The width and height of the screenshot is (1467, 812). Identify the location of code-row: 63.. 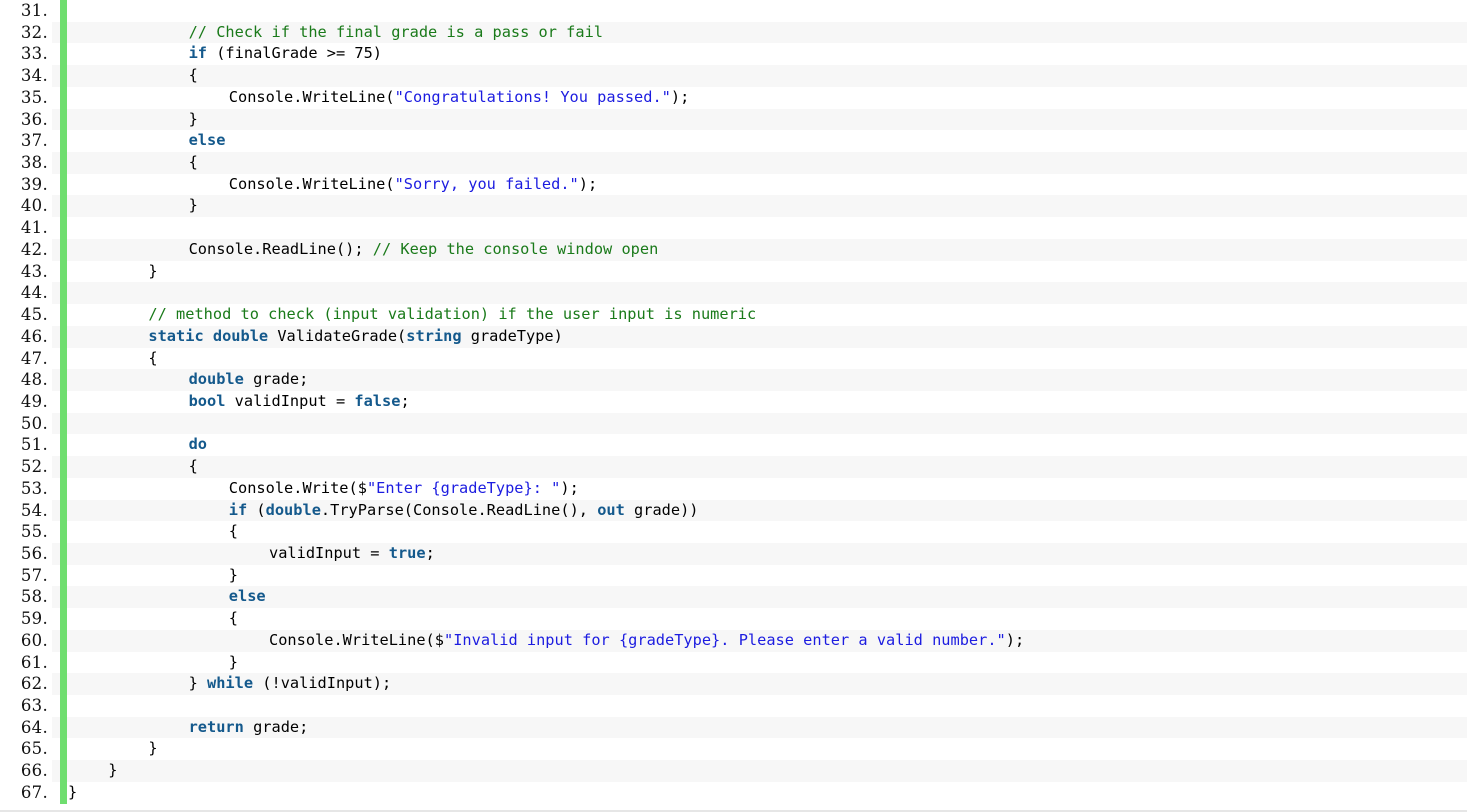
(733, 706).